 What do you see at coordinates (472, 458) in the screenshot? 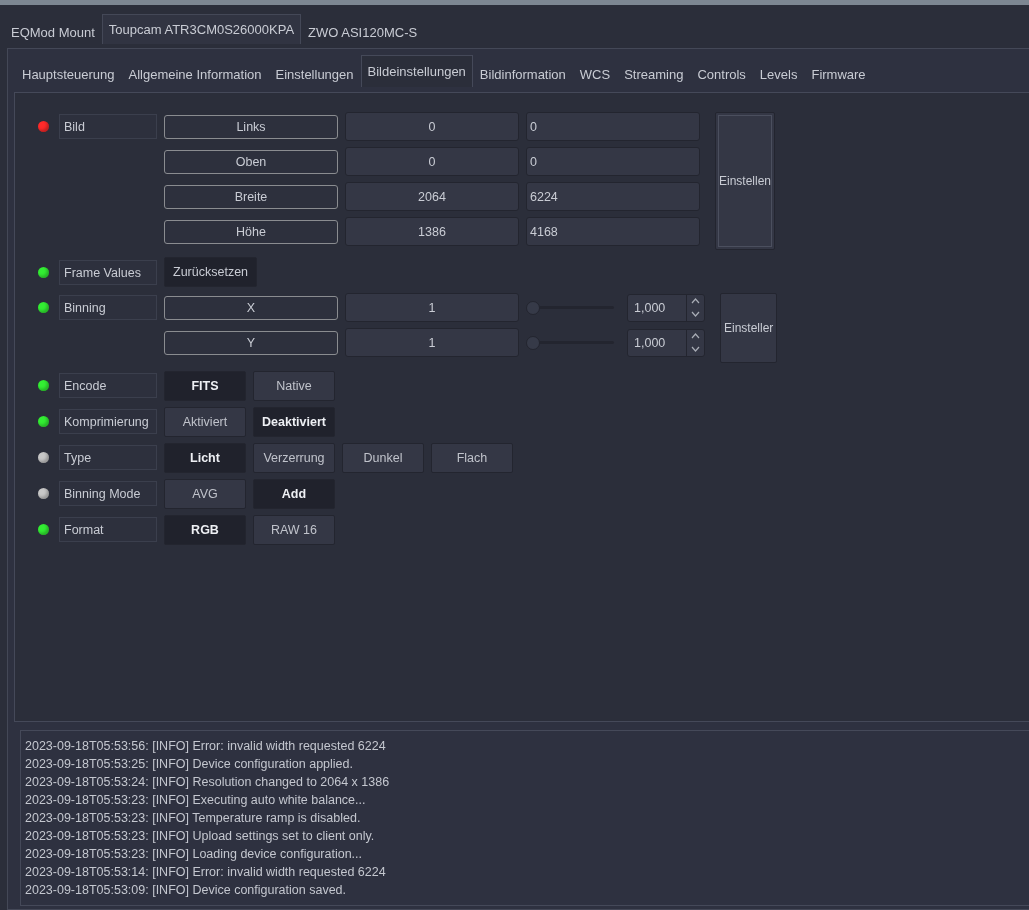
I see `option-button: Flach` at bounding box center [472, 458].